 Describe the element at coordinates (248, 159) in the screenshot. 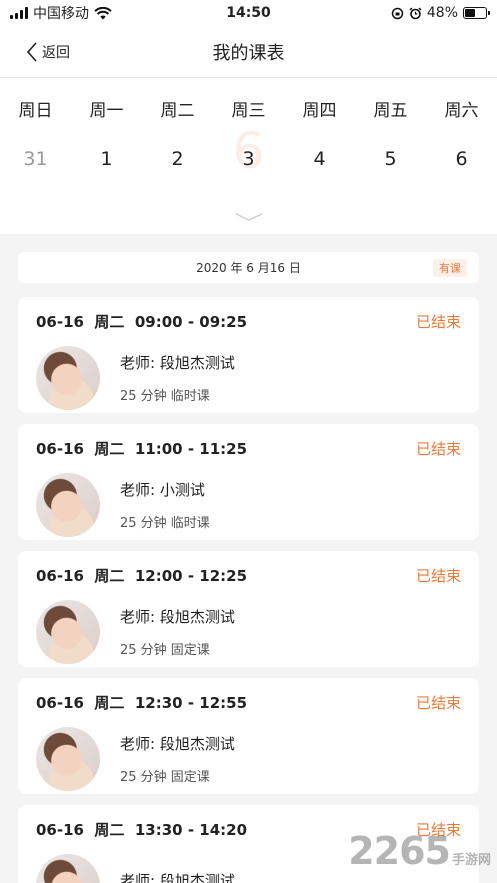

I see `date-number: 3` at that location.